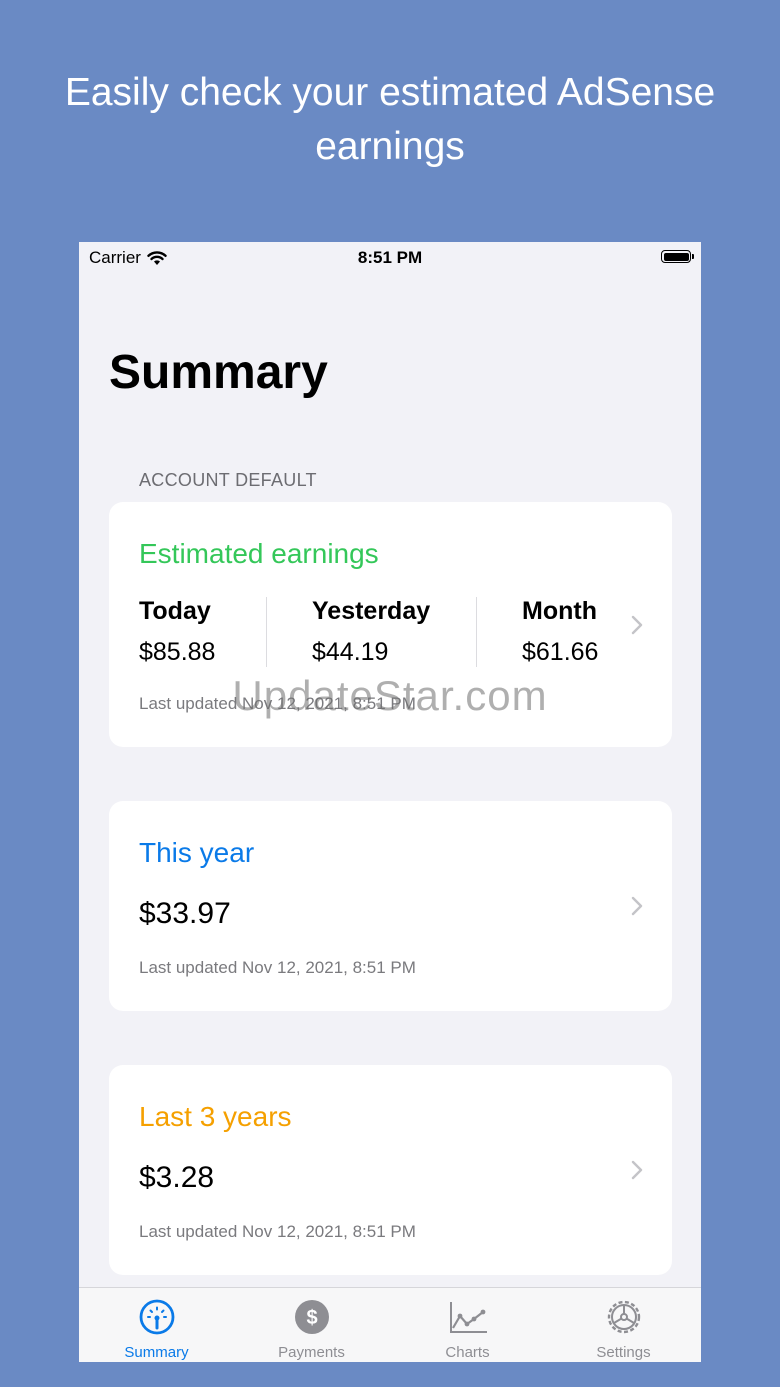 This screenshot has width=780, height=1387. Describe the element at coordinates (228, 480) in the screenshot. I see `section-header: ACCOUNT DEFAULT` at that location.